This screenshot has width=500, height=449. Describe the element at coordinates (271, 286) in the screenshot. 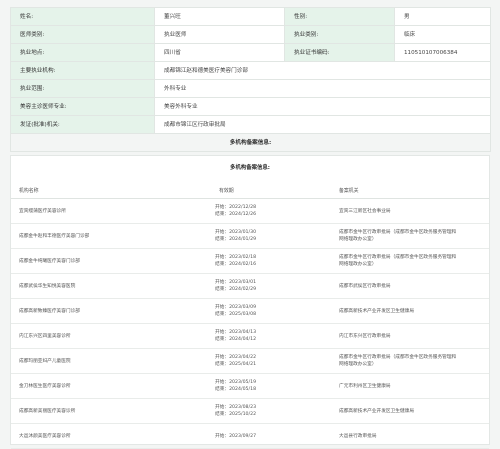

I see `validity-cell: 开始：2023/03/01 结束：2024/02/29` at that location.